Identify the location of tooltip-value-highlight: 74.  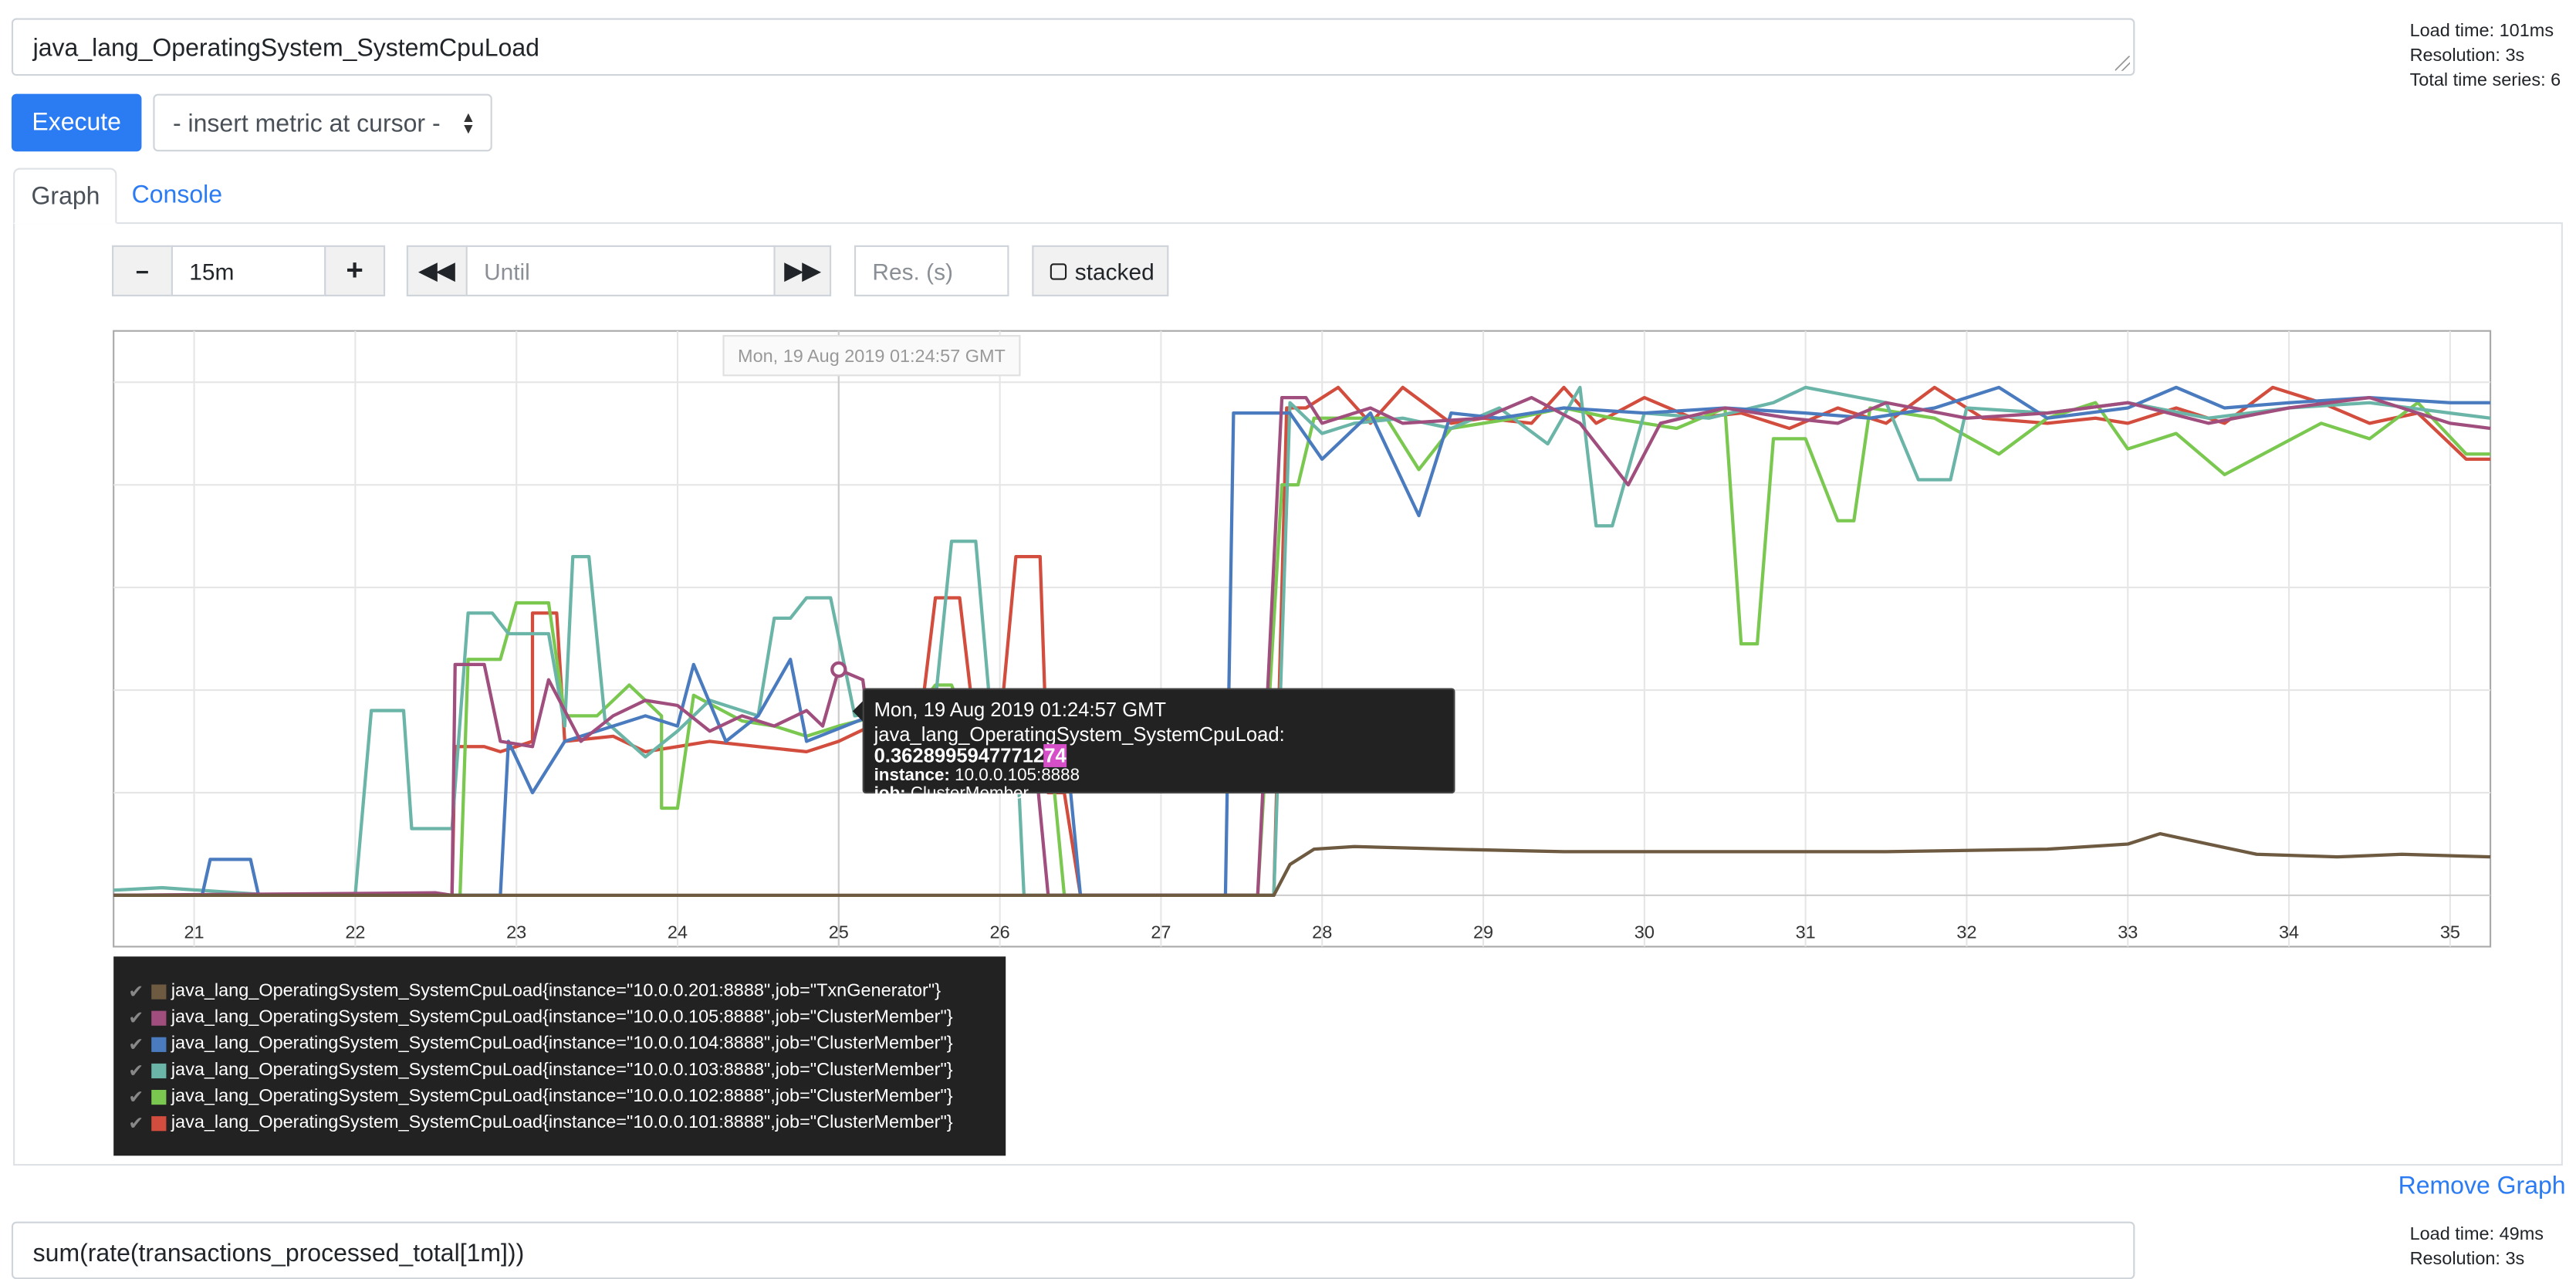
(1055, 755).